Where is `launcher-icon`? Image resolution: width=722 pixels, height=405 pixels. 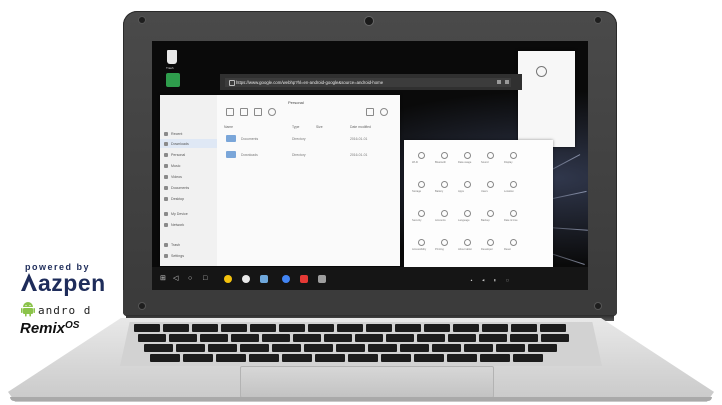
launcher-icon is located at coordinates (228, 279).